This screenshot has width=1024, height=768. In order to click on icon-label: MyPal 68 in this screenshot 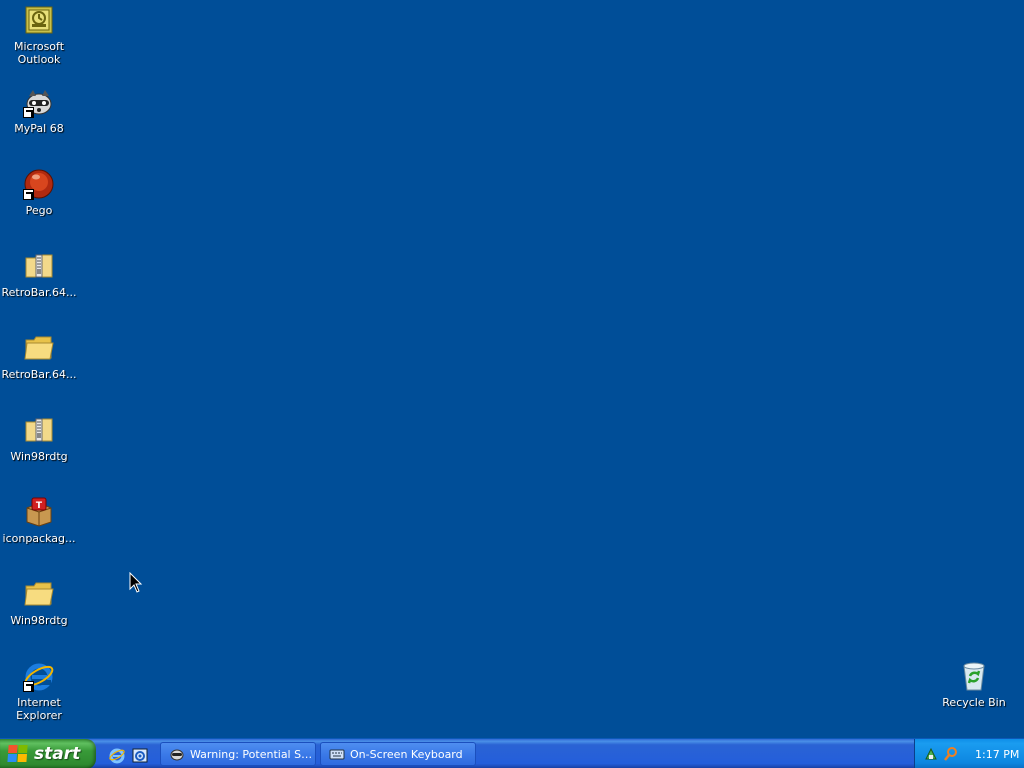, I will do `click(39, 128)`.